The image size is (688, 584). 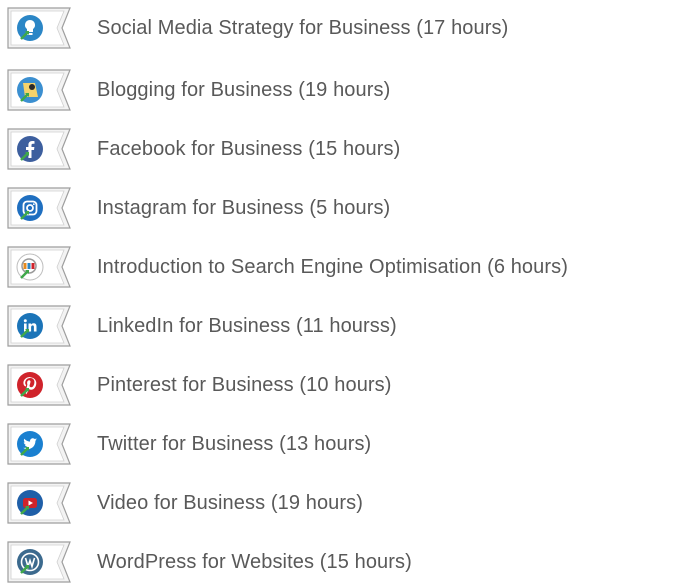 I want to click on course-label: Pinterest for Business (10 hours), so click(x=244, y=385).